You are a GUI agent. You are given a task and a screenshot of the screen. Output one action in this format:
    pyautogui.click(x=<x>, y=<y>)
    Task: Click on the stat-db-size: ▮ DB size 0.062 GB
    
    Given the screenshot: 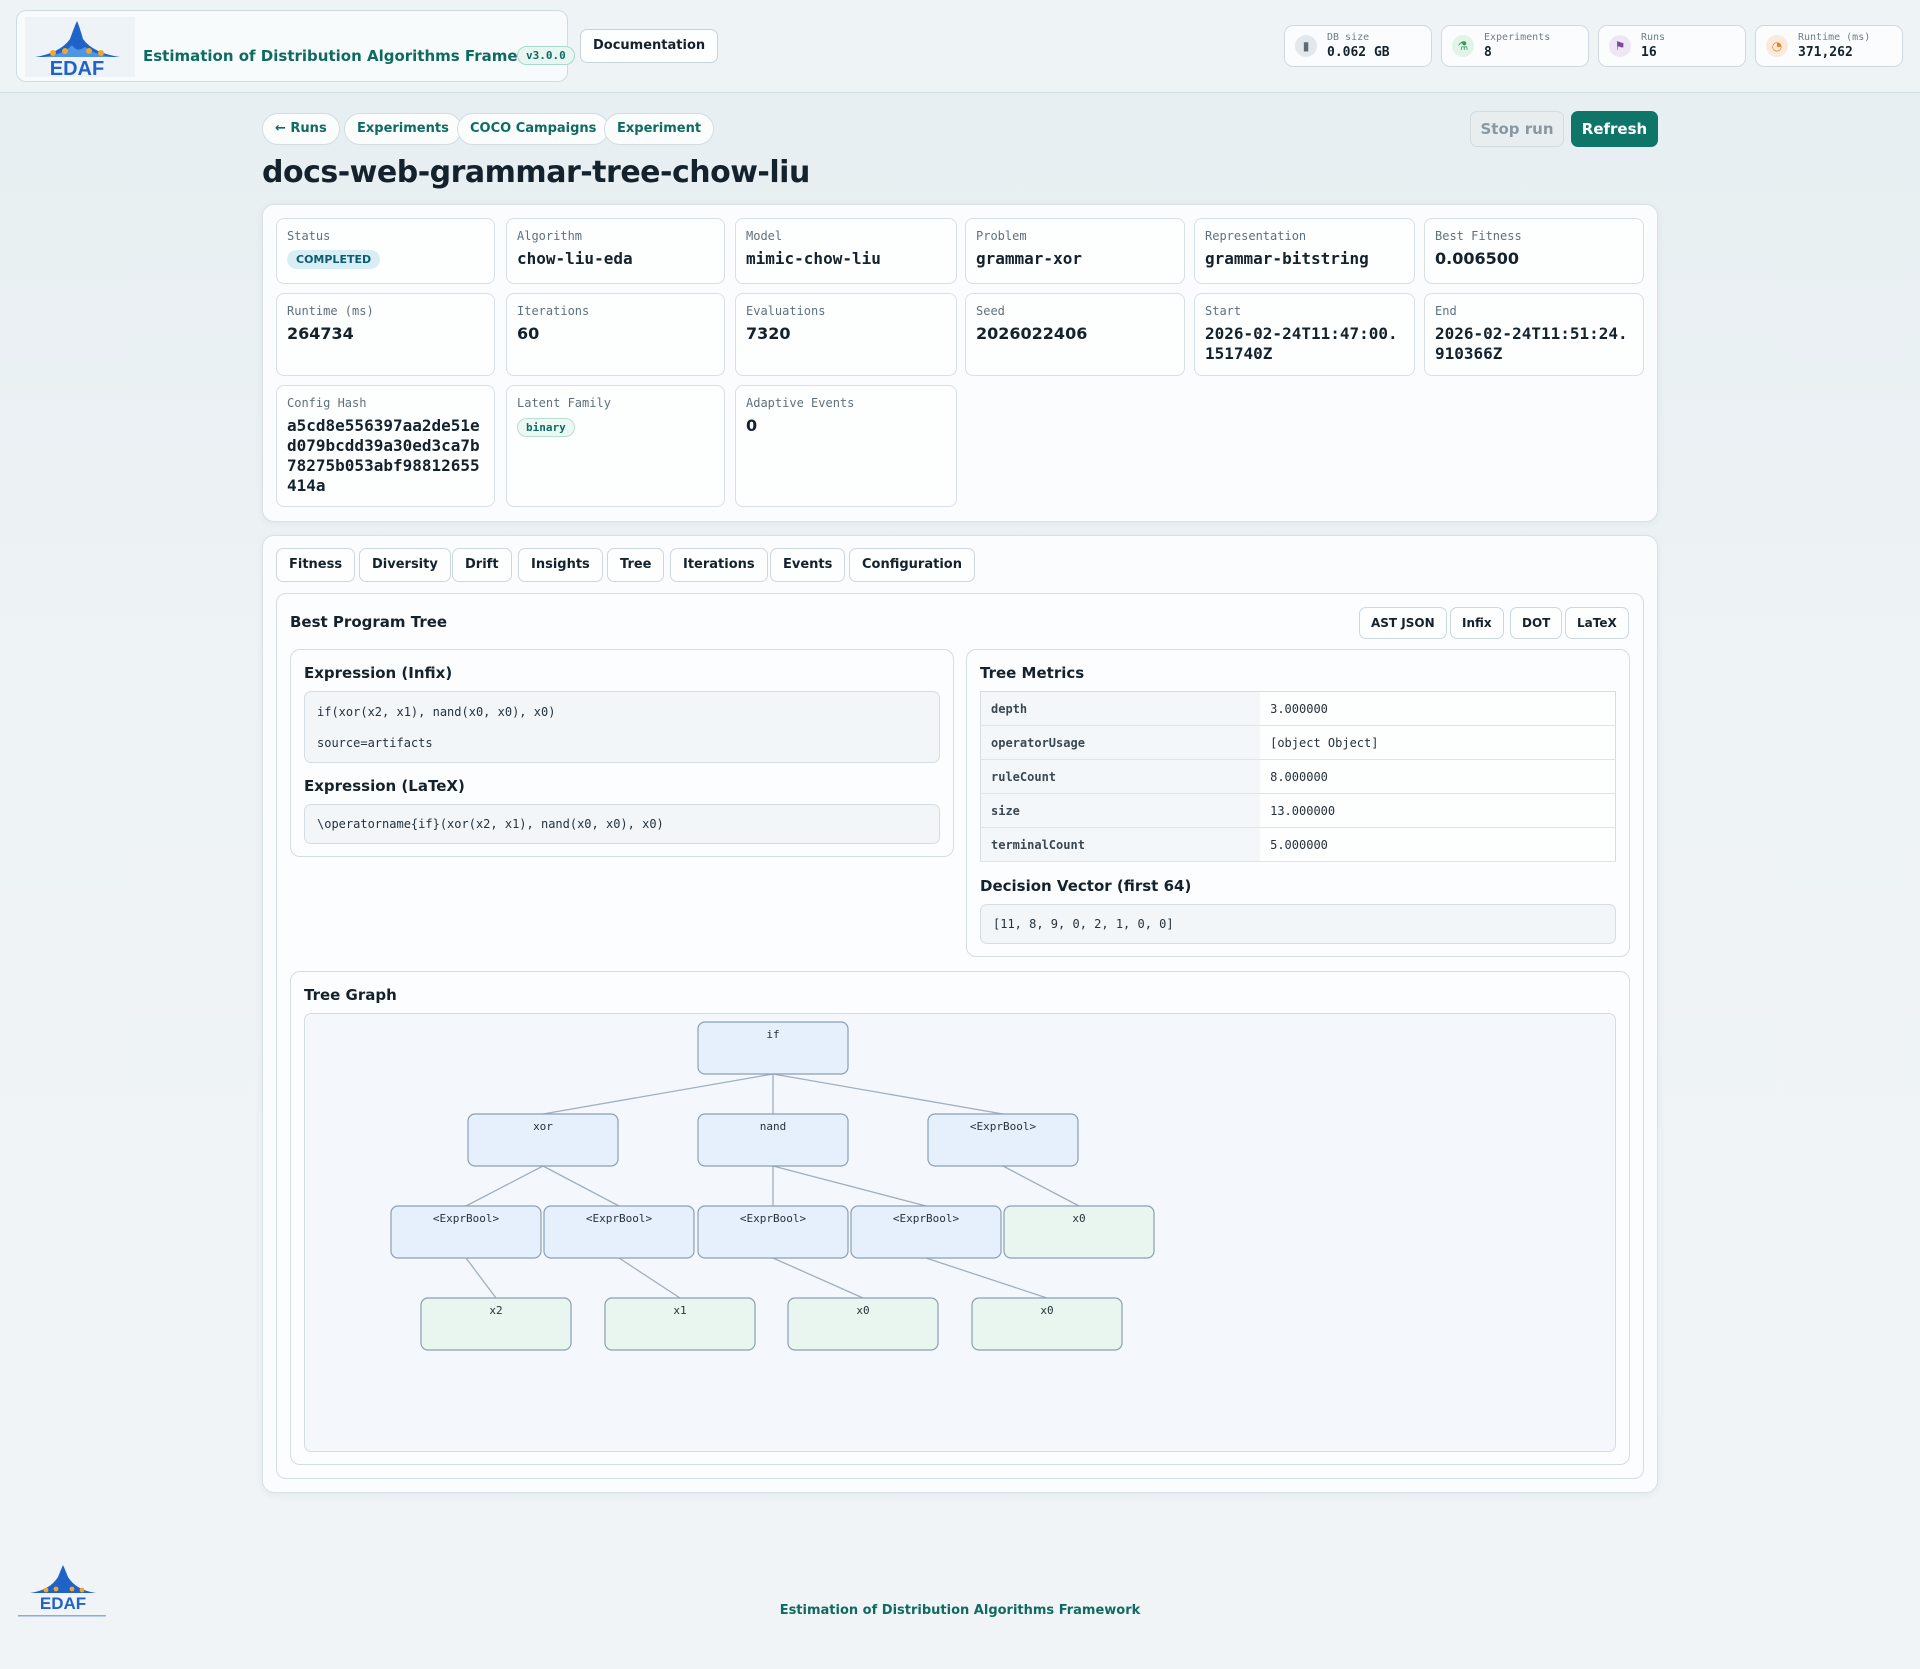 What is the action you would take?
    pyautogui.click(x=1358, y=46)
    